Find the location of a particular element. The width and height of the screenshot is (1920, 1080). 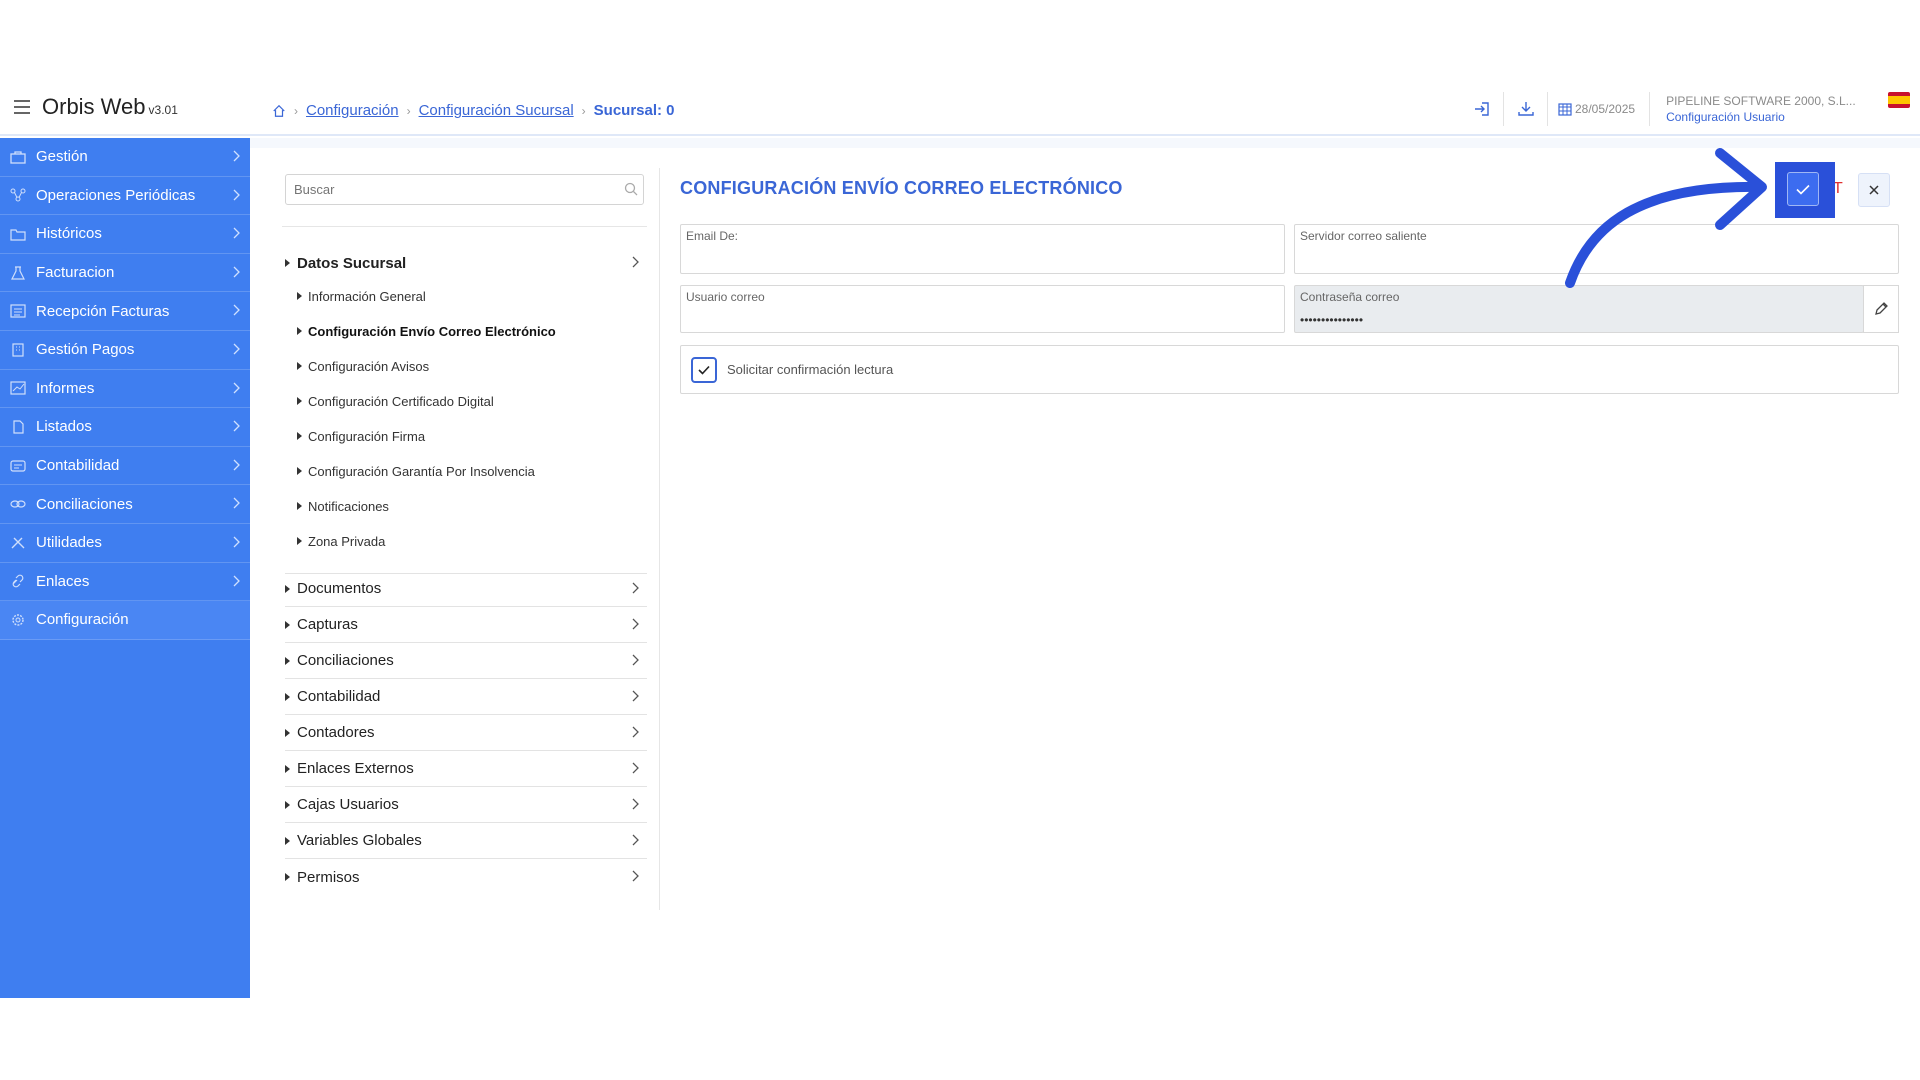

sidebar-item-label: Recepción Facturas is located at coordinates (103, 311).